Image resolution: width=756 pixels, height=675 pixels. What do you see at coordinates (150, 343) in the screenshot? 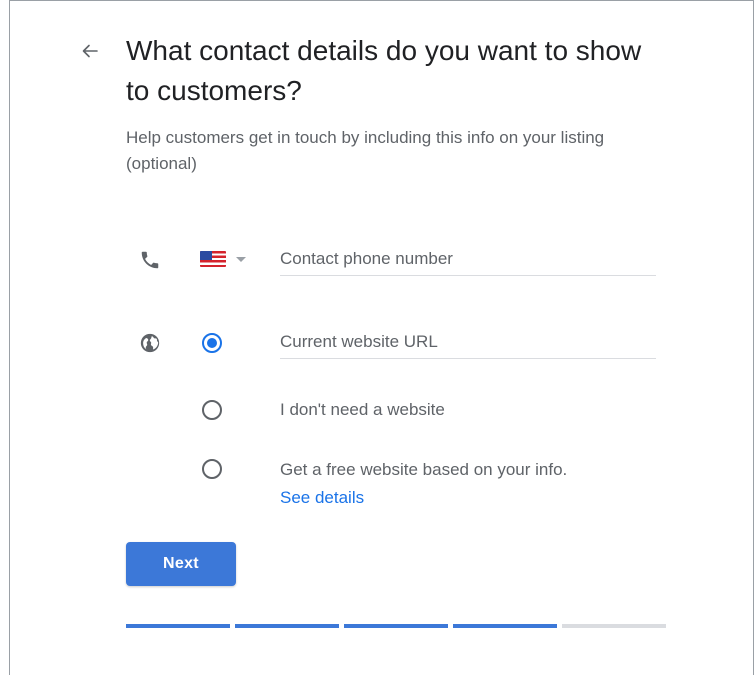
I see `globe-icon` at bounding box center [150, 343].